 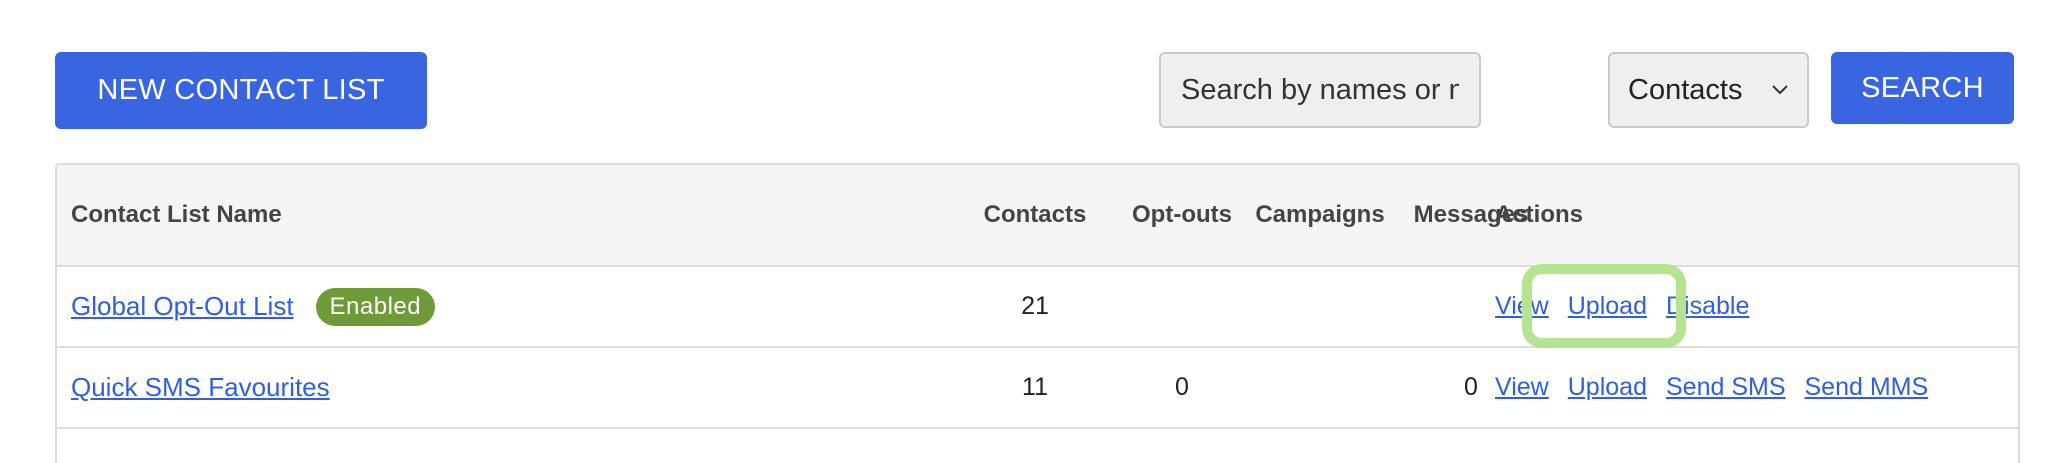 I want to click on contacts-count: 11, so click(x=1035, y=387).